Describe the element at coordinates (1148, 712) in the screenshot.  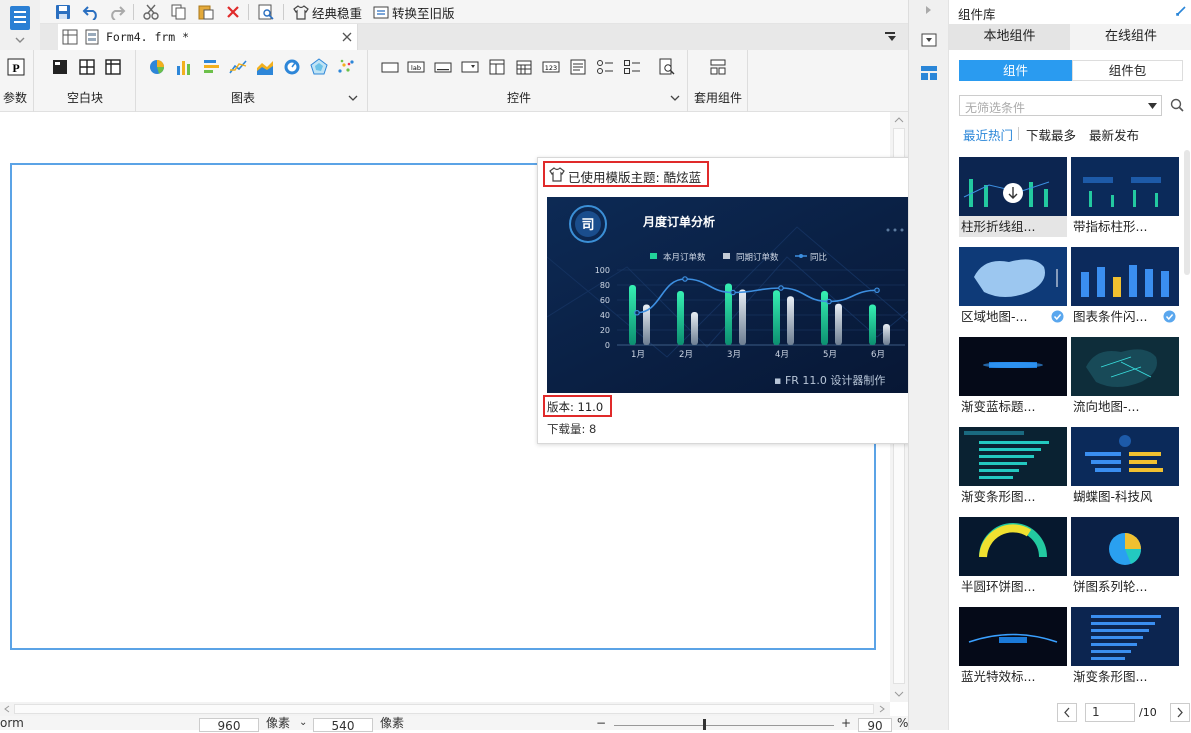
I see `page-total: /10` at that location.